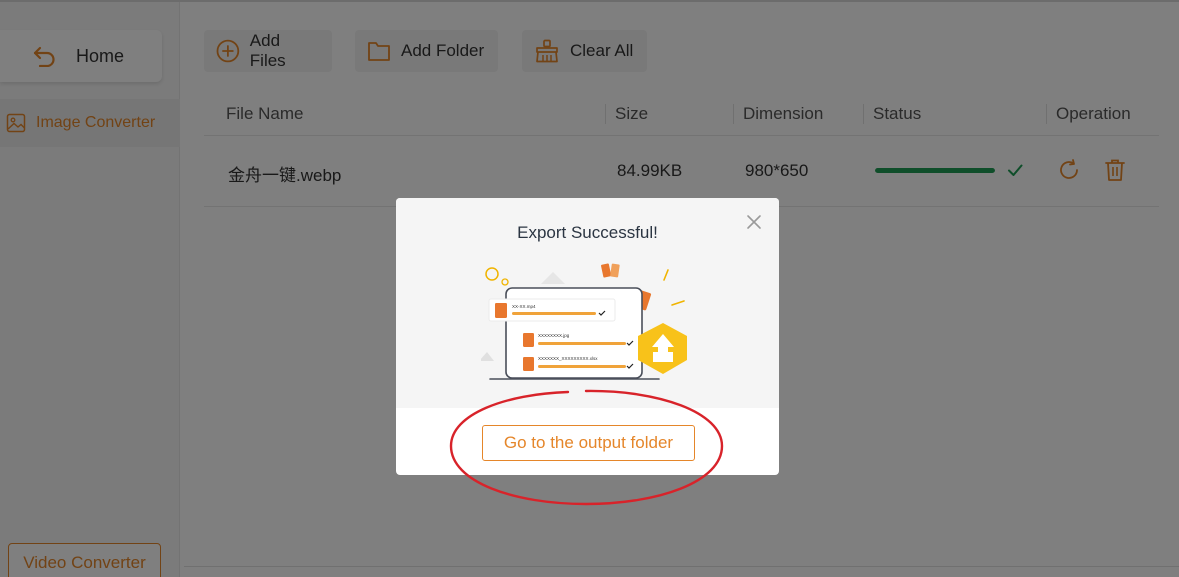 The width and height of the screenshot is (1179, 577). What do you see at coordinates (524, 306) in the screenshot?
I see `svg-text: XX-XX.mp4` at bounding box center [524, 306].